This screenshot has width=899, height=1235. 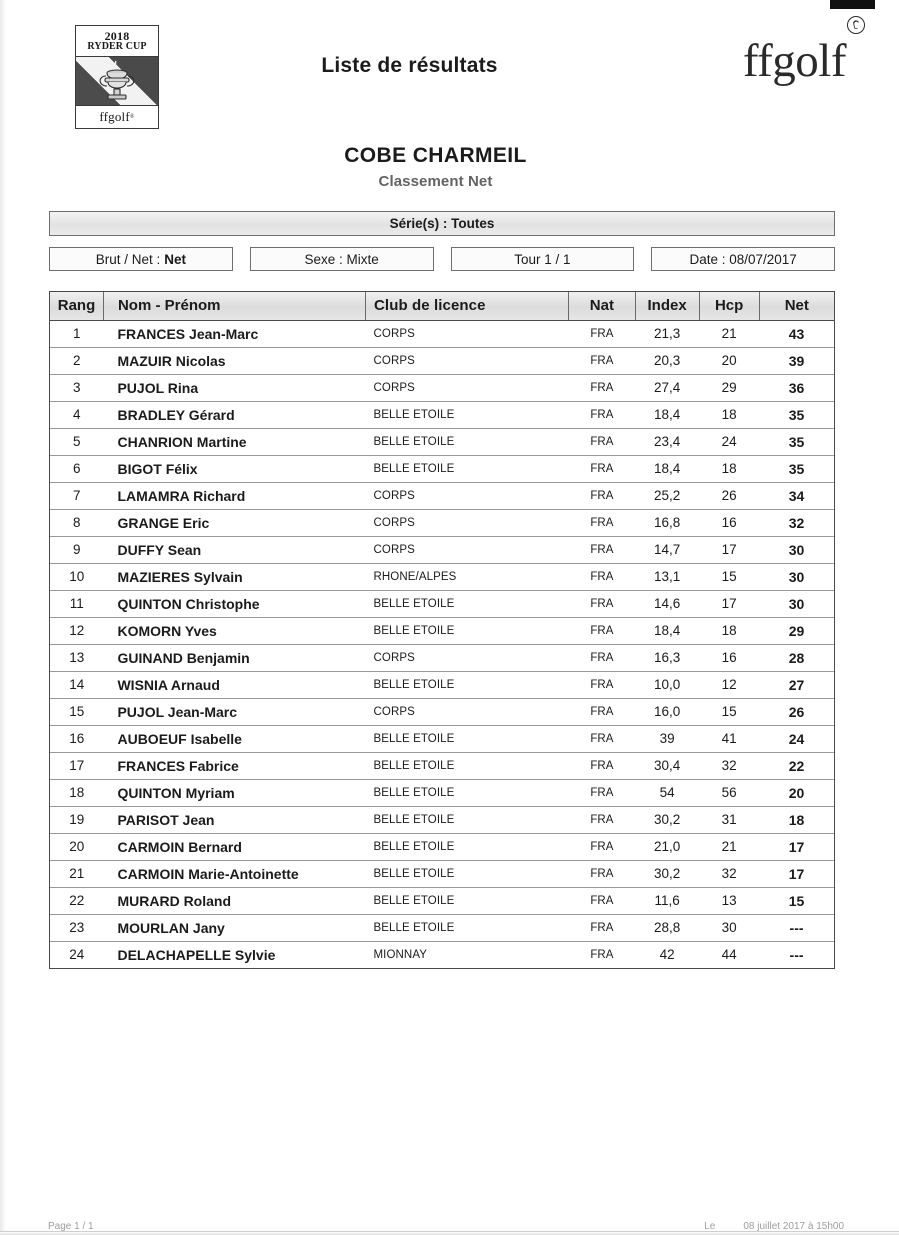 I want to click on cell-club: RHONE/ALPES, so click(x=467, y=577).